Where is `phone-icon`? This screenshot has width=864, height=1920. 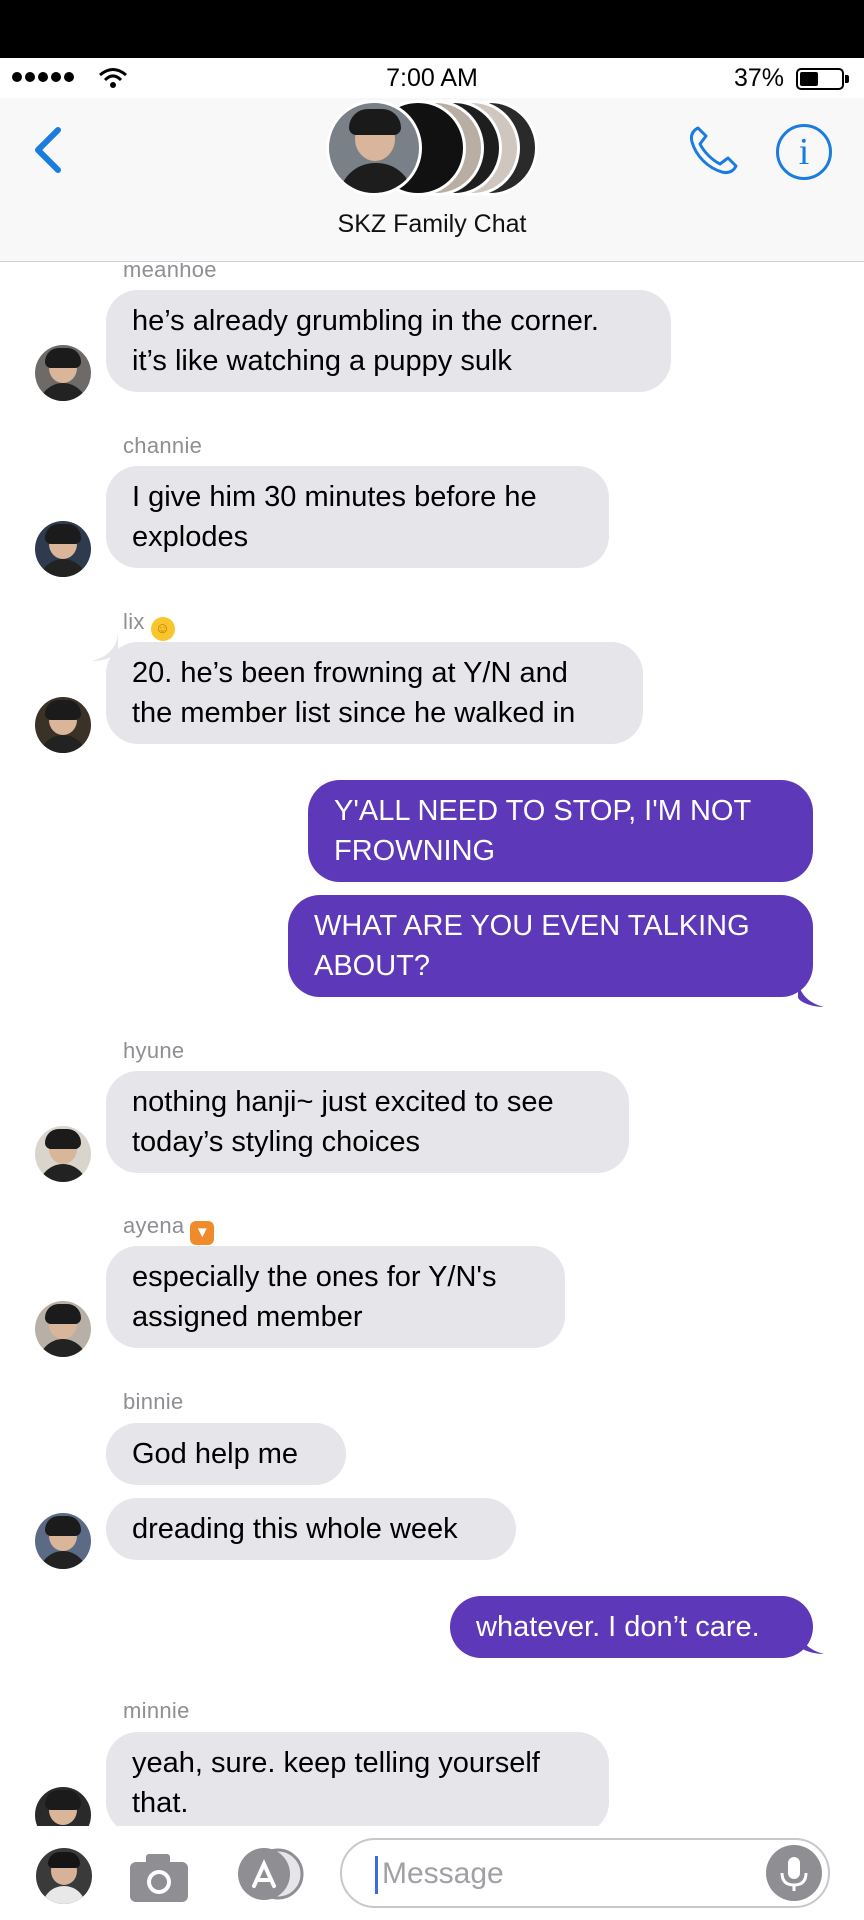 phone-icon is located at coordinates (713, 151).